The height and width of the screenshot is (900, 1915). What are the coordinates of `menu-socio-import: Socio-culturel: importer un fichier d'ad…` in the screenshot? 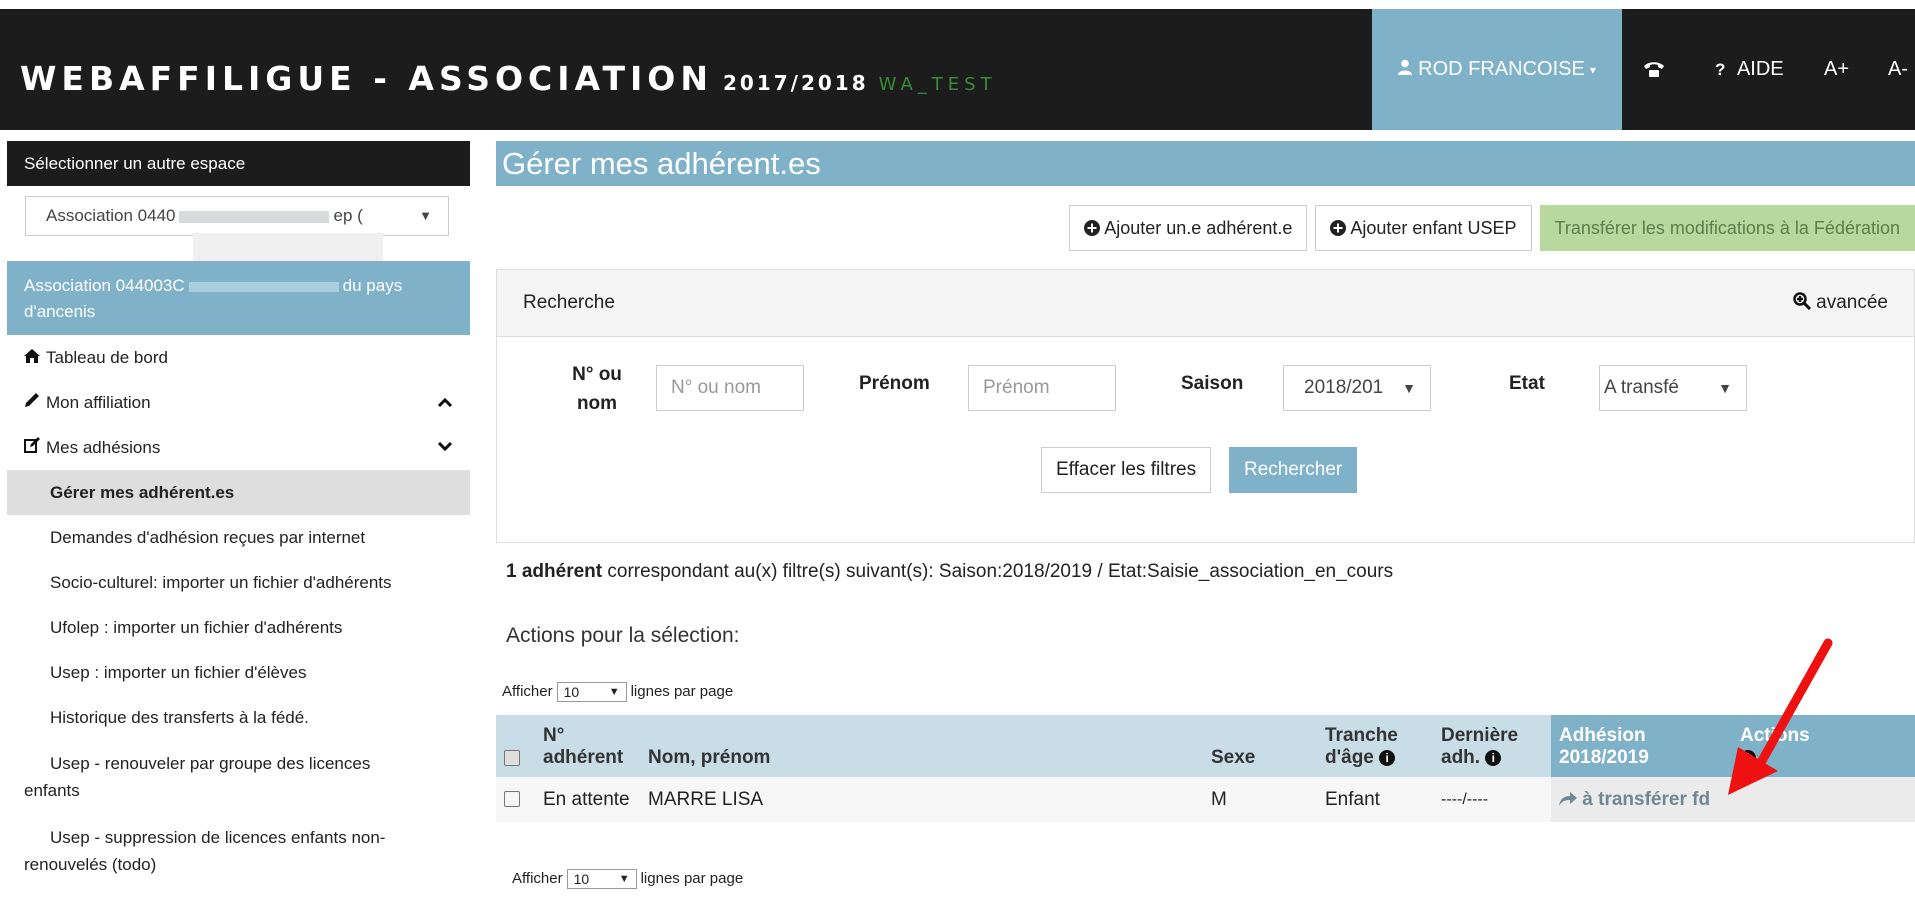 It's located at (238, 582).